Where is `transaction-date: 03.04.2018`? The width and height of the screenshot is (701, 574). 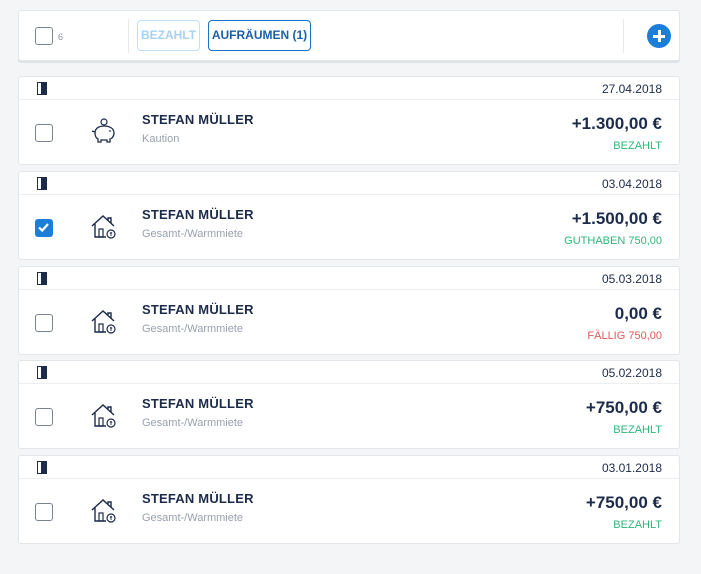
transaction-date: 03.04.2018 is located at coordinates (631, 184).